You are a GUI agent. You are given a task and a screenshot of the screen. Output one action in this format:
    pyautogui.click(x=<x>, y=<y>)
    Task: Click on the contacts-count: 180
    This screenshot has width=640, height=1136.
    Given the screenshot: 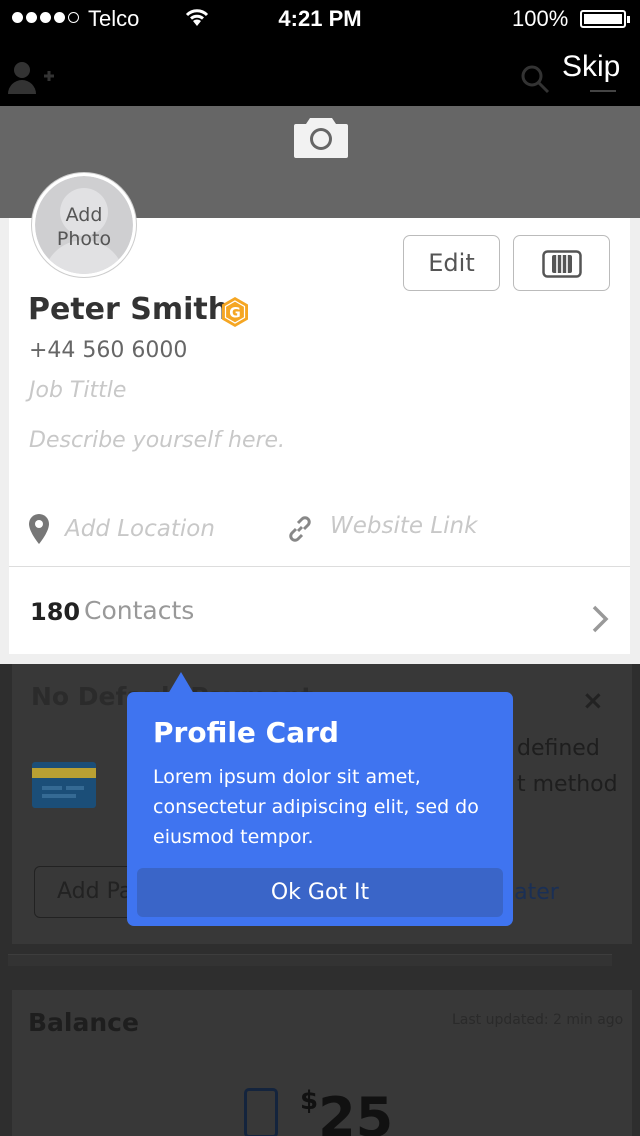 What is the action you would take?
    pyautogui.click(x=55, y=612)
    